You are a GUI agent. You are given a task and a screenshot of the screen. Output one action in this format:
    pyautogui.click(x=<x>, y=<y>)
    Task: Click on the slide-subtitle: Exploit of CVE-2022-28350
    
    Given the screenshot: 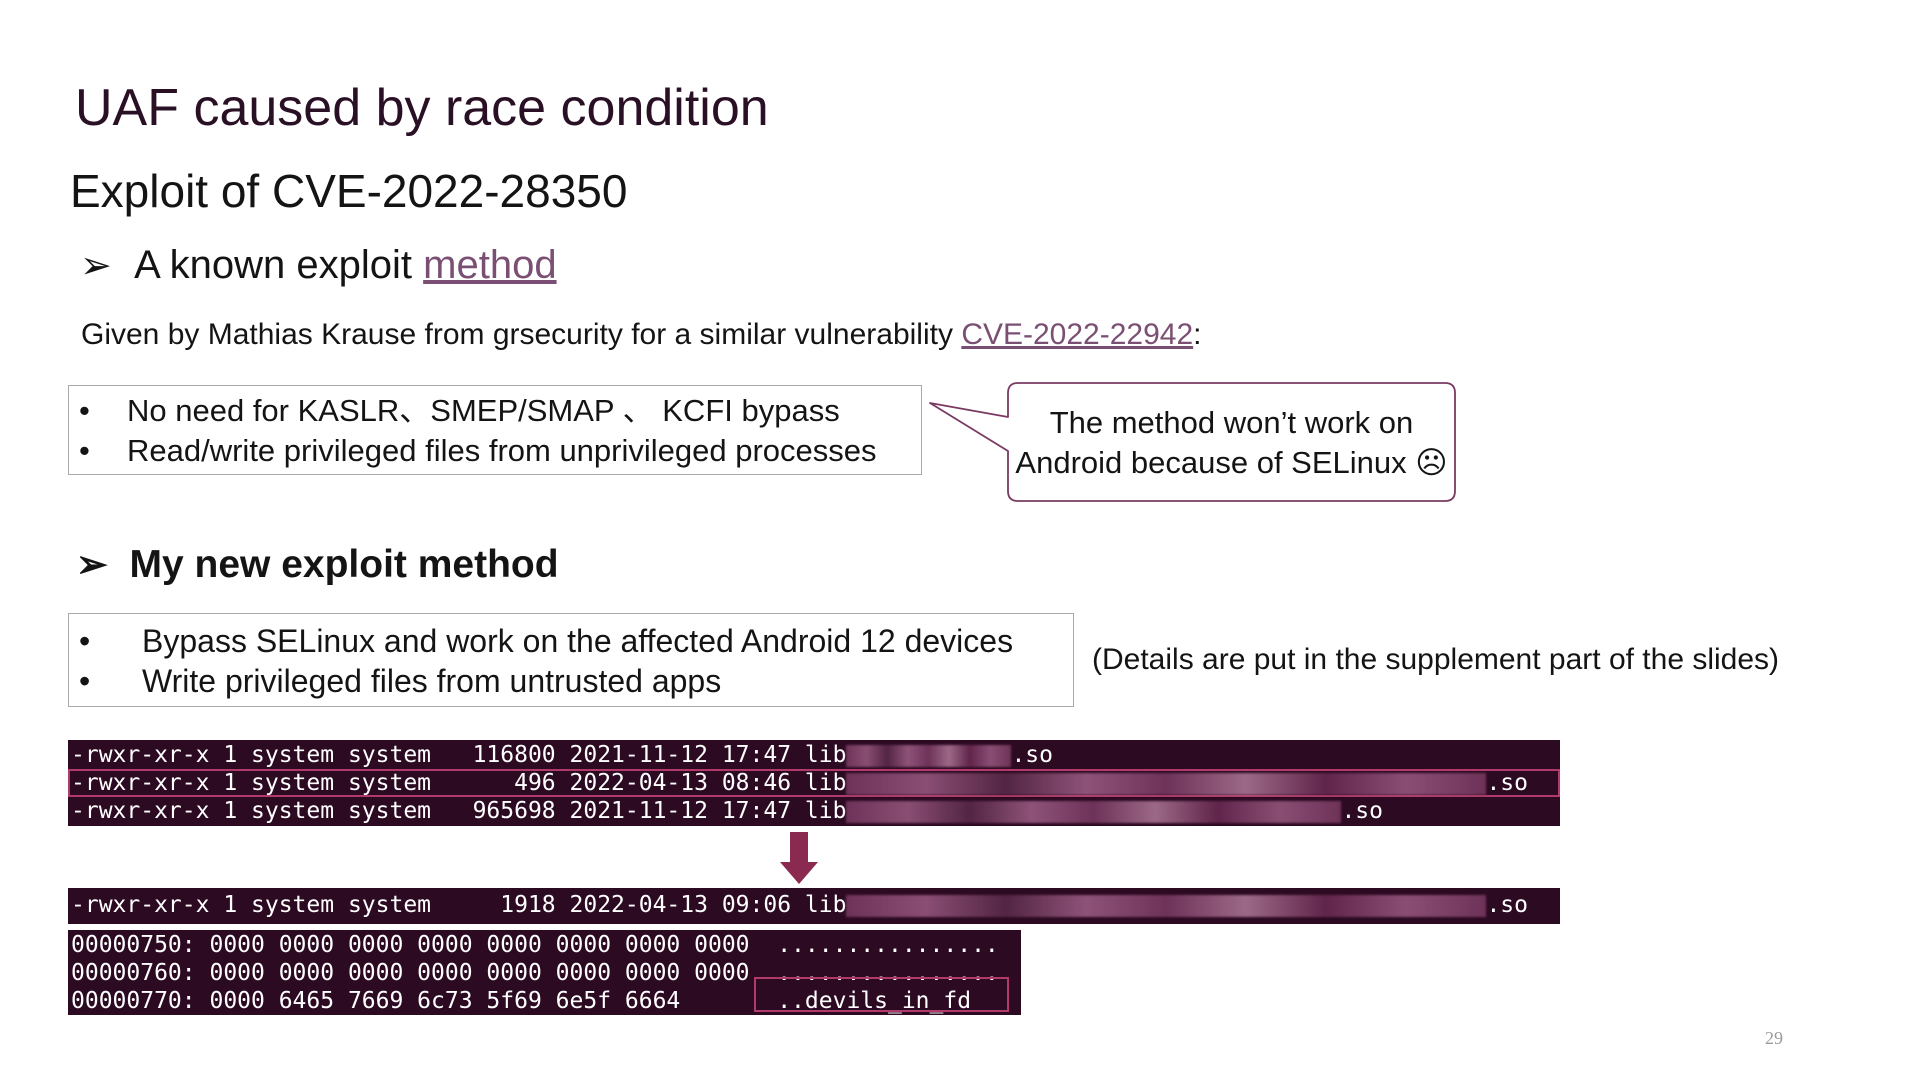 What is the action you would take?
    pyautogui.click(x=349, y=191)
    